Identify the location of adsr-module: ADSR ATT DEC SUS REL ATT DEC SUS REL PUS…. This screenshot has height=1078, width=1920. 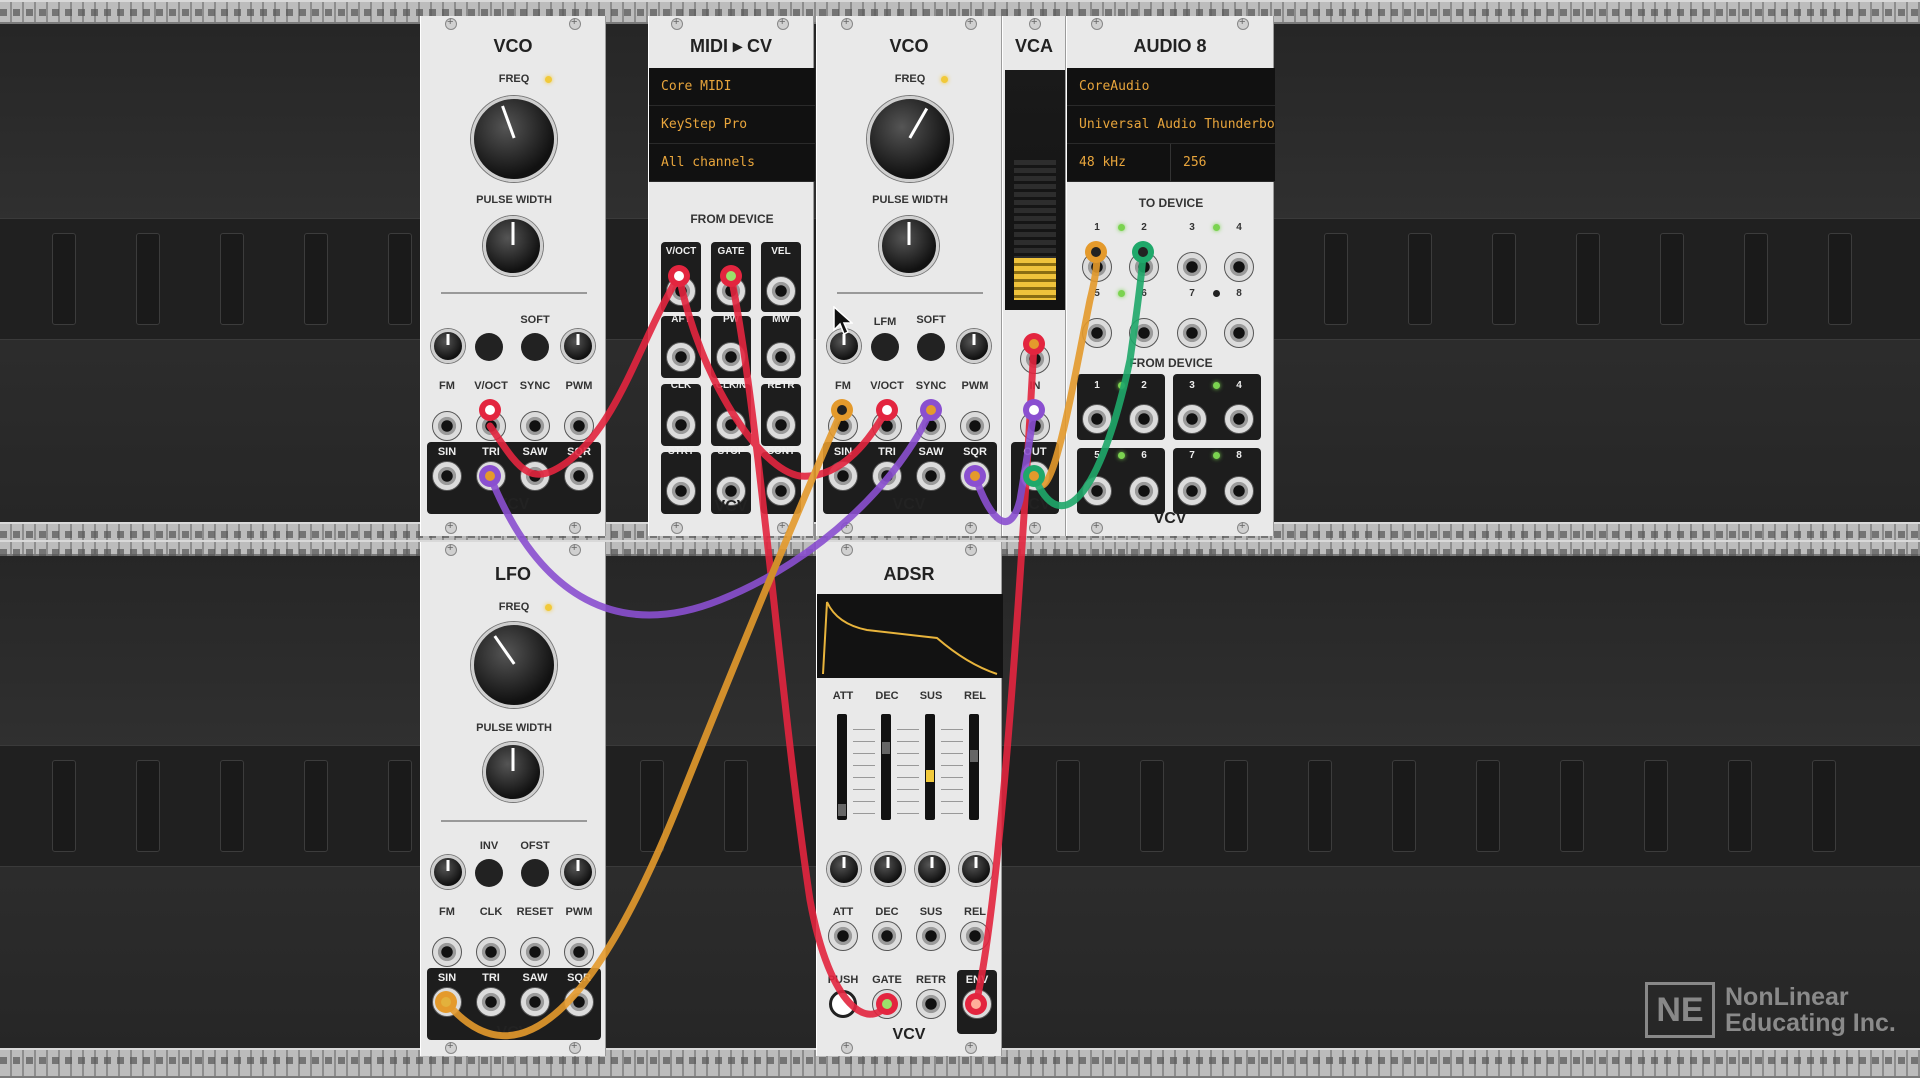
(909, 799).